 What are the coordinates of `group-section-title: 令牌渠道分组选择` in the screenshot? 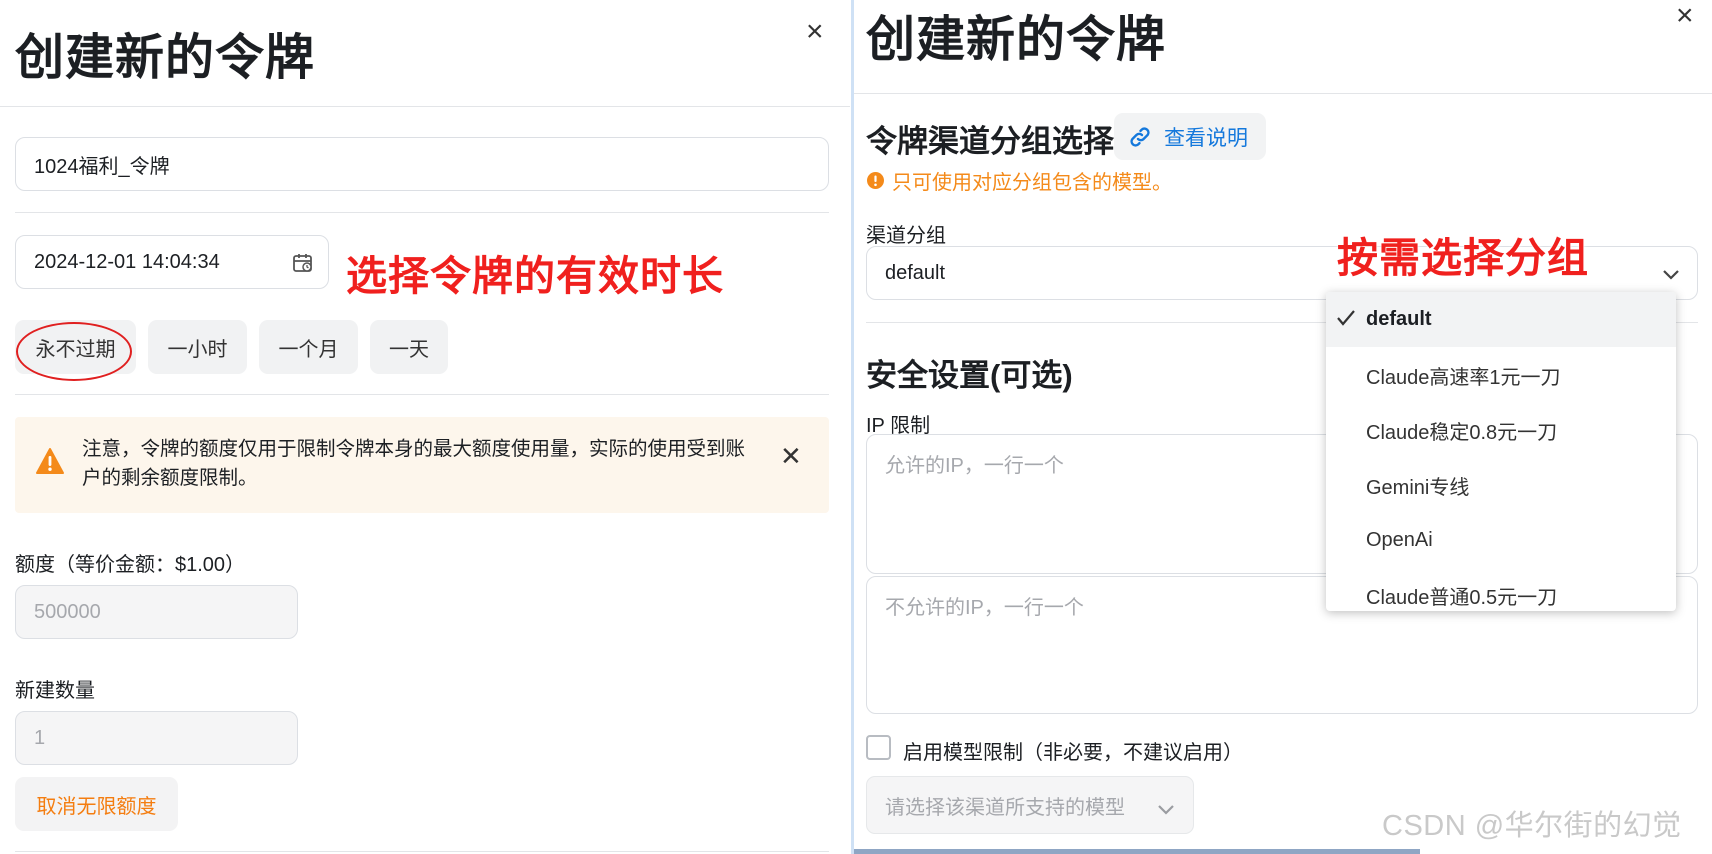 It's located at (990, 141).